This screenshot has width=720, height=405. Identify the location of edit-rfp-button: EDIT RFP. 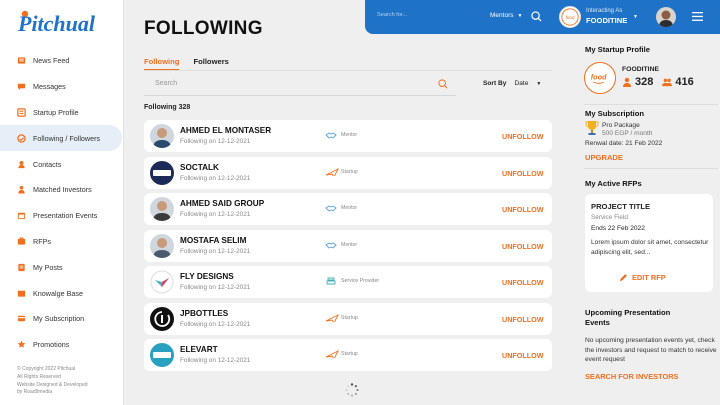
(642, 277).